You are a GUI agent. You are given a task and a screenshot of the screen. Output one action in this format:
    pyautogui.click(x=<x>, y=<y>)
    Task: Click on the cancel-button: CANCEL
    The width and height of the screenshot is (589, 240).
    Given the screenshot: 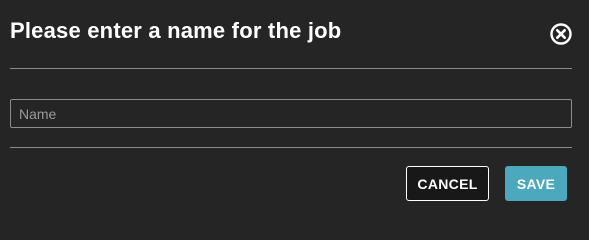 What is the action you would take?
    pyautogui.click(x=447, y=183)
    